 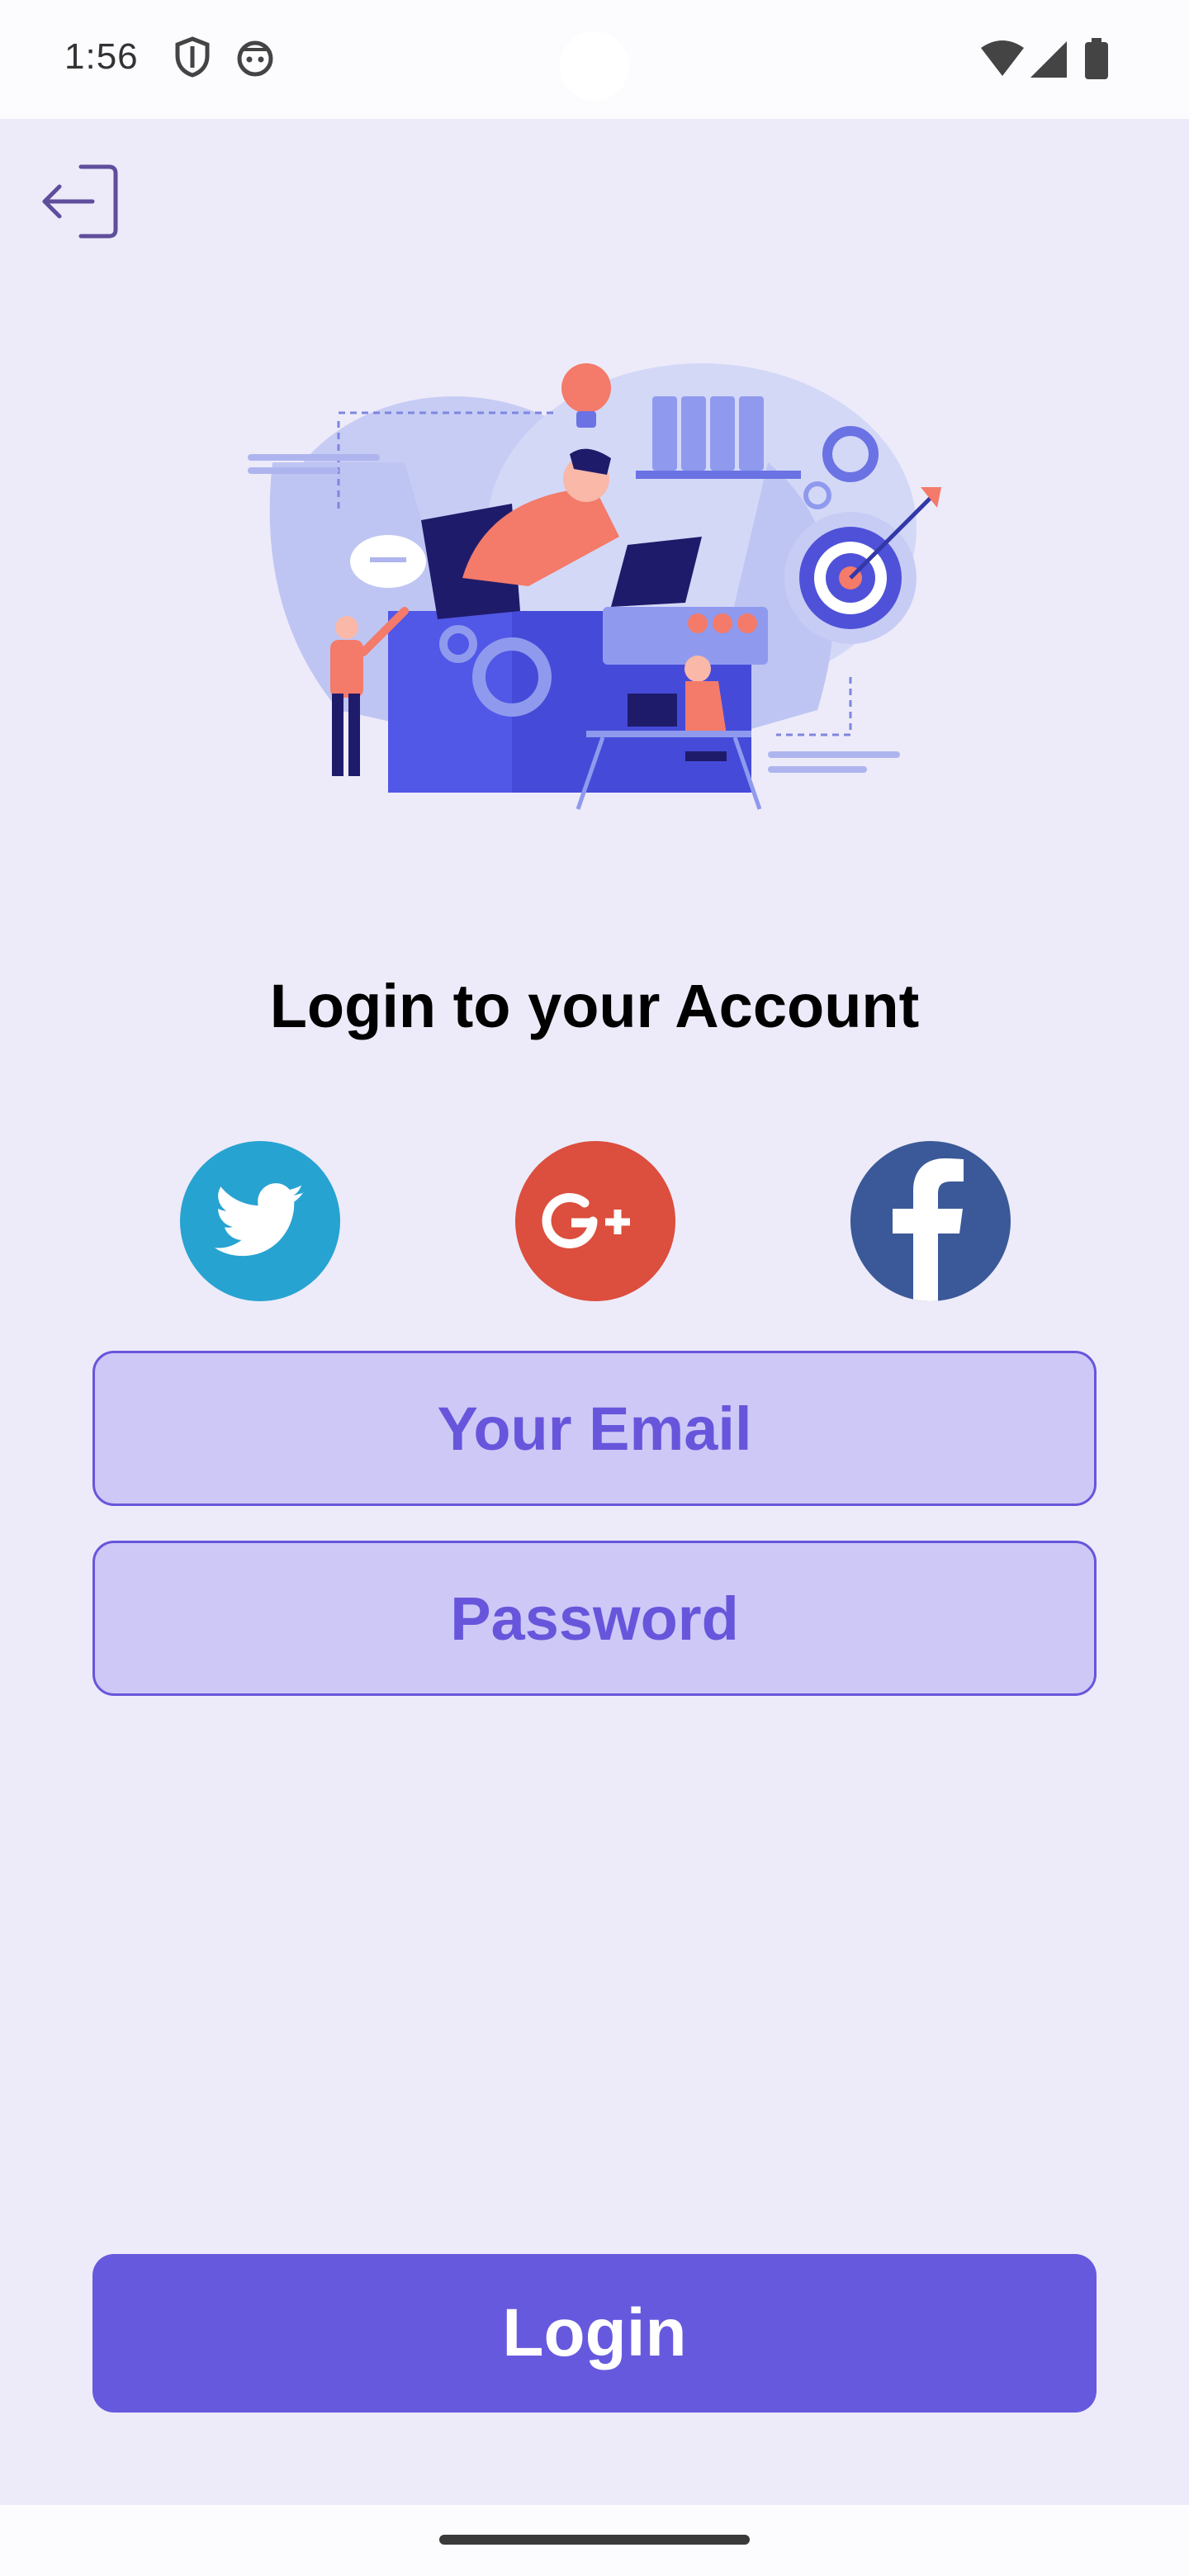 I want to click on status-time: 1:56, so click(x=101, y=56).